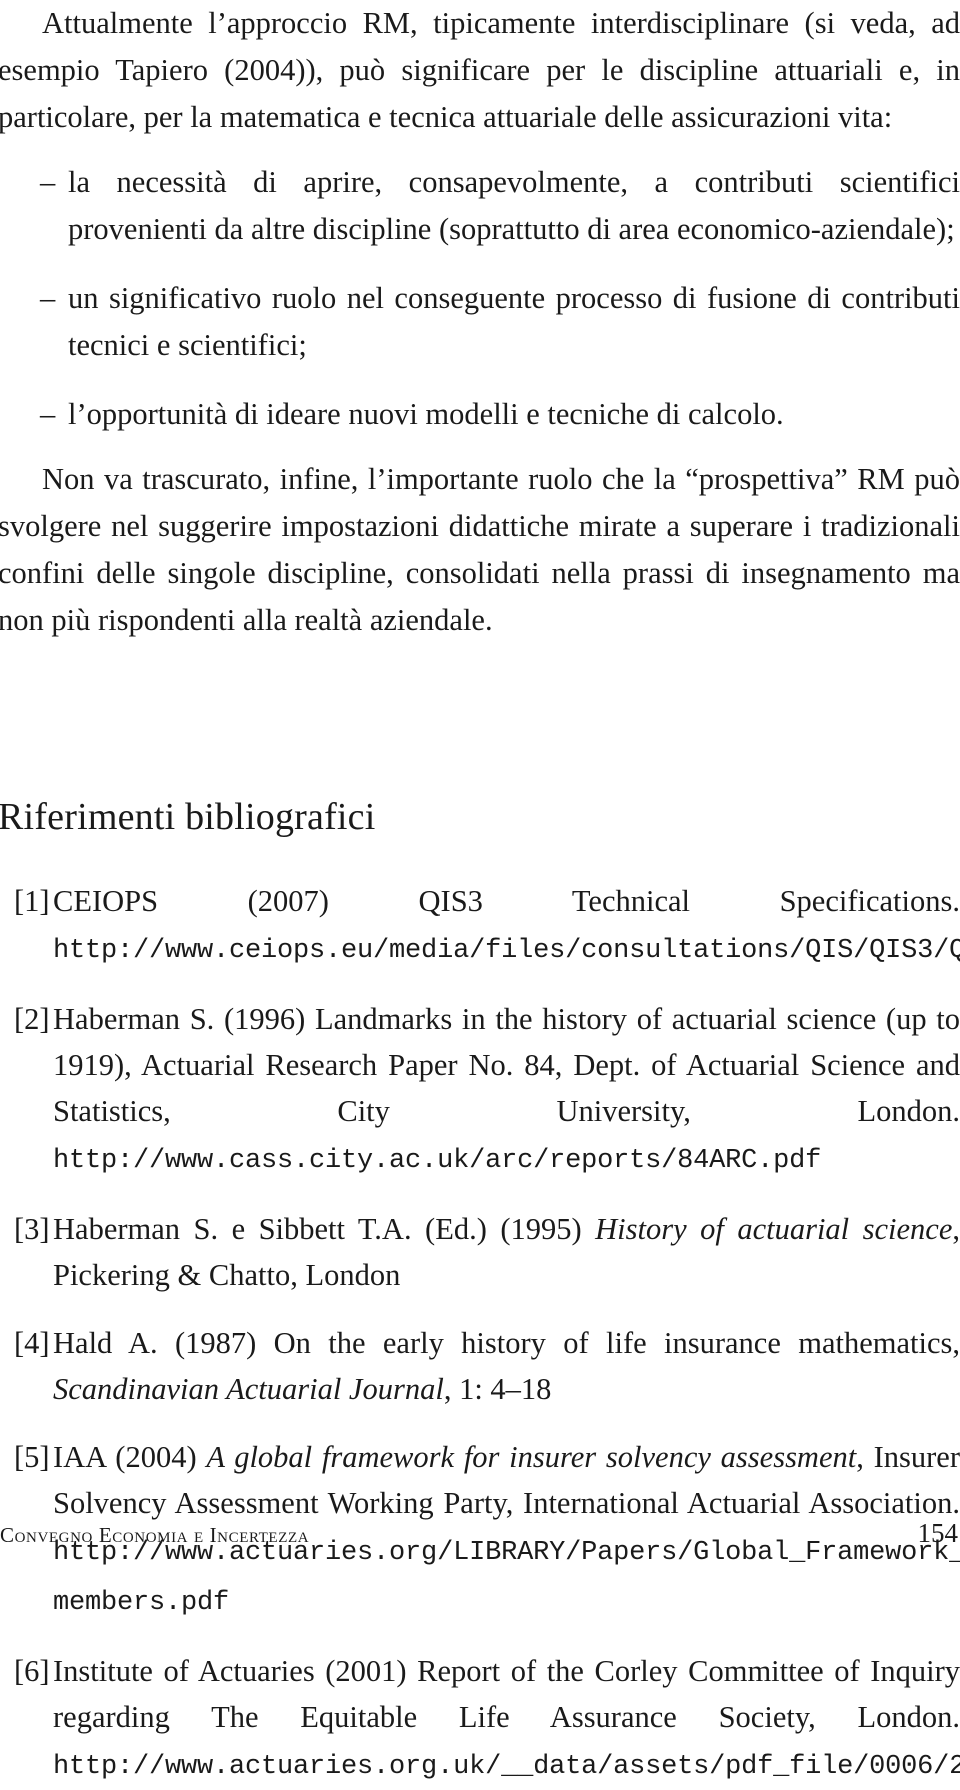  I want to click on reference-number: [1], so click(32, 901).